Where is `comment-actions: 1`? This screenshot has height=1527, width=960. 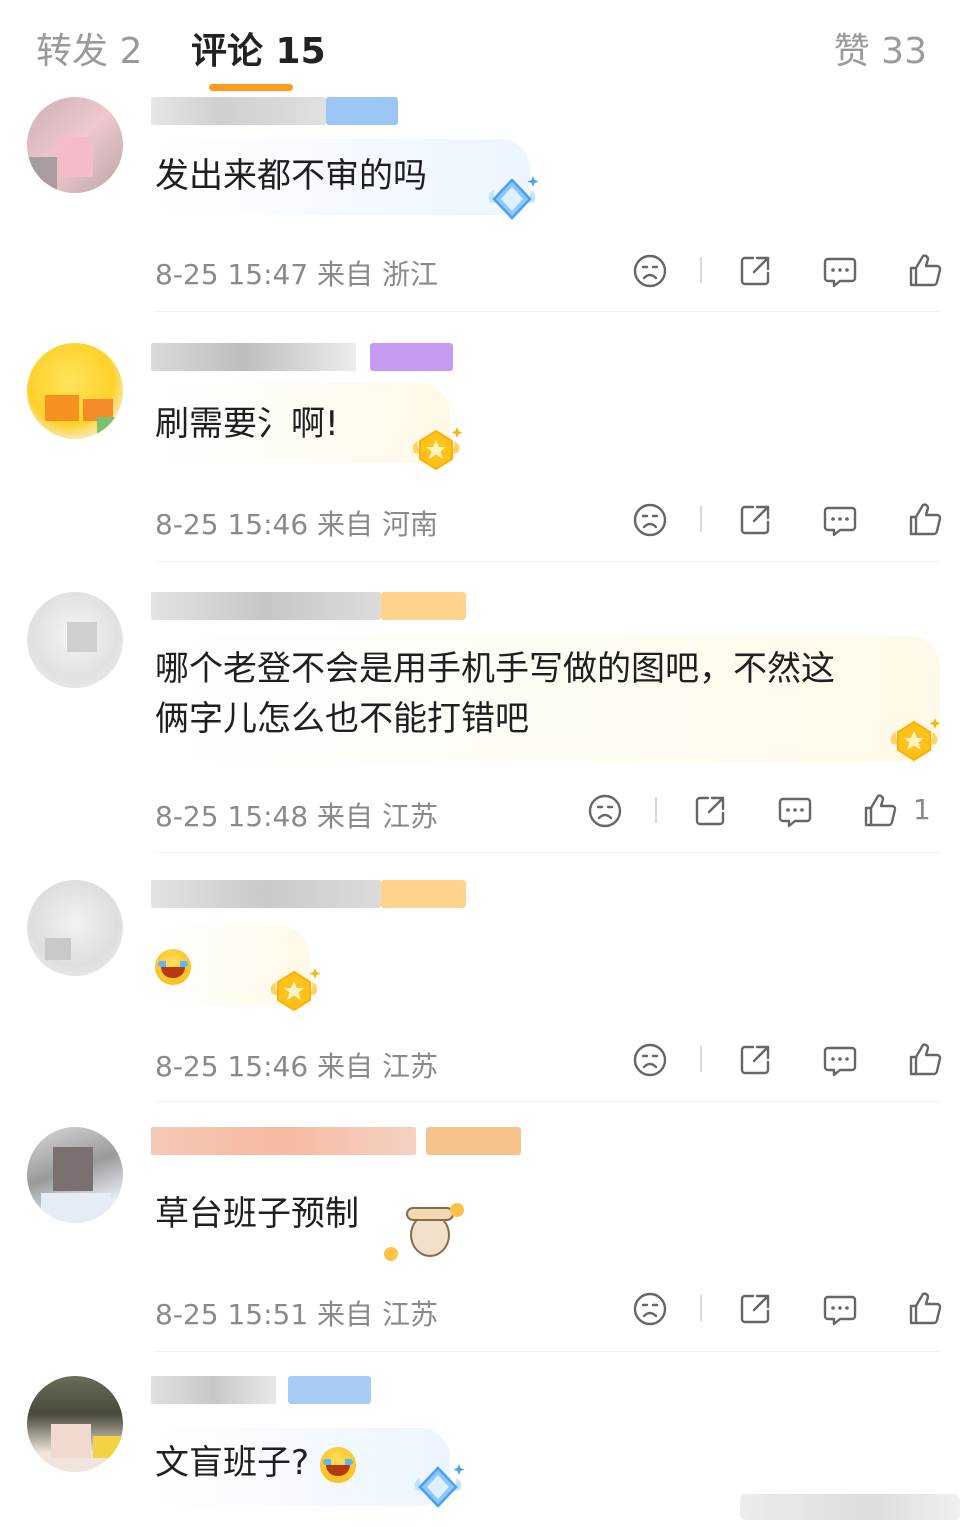
comment-actions: 1 is located at coordinates (772, 811).